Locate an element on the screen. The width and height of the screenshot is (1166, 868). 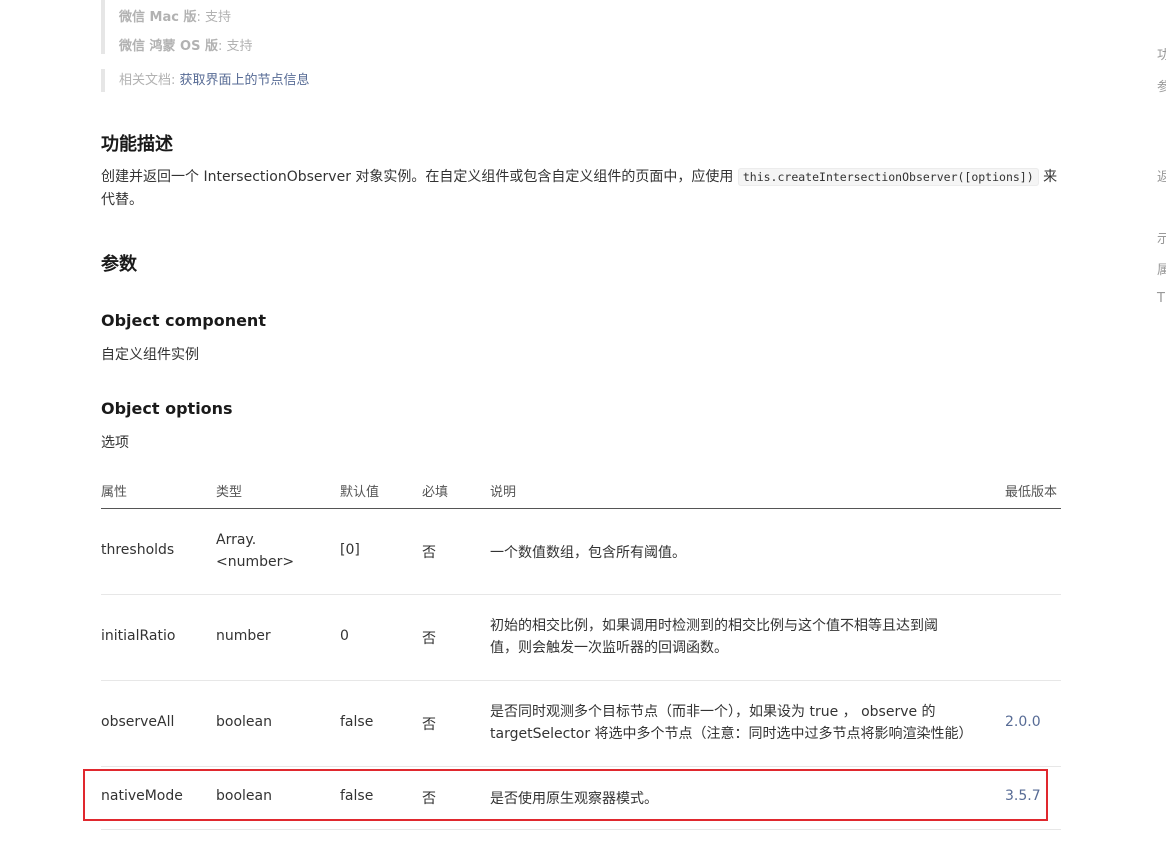
toc-item: 功 is located at coordinates (1161, 53).